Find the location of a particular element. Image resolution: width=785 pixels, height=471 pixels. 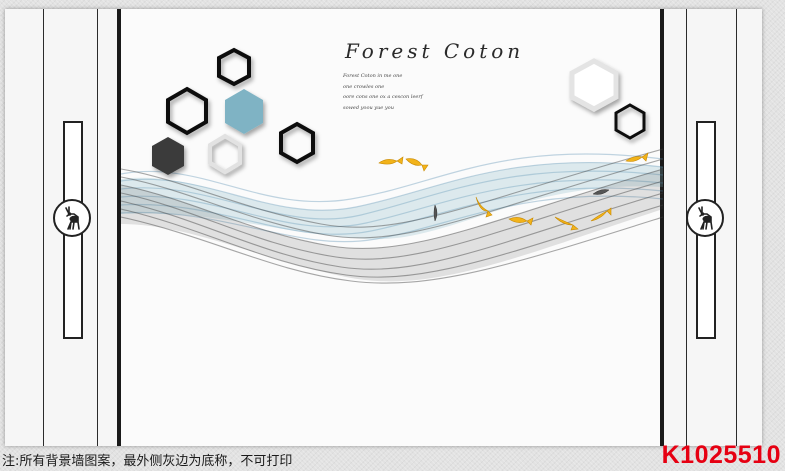

product-code: K1025510 is located at coordinates (721, 455).